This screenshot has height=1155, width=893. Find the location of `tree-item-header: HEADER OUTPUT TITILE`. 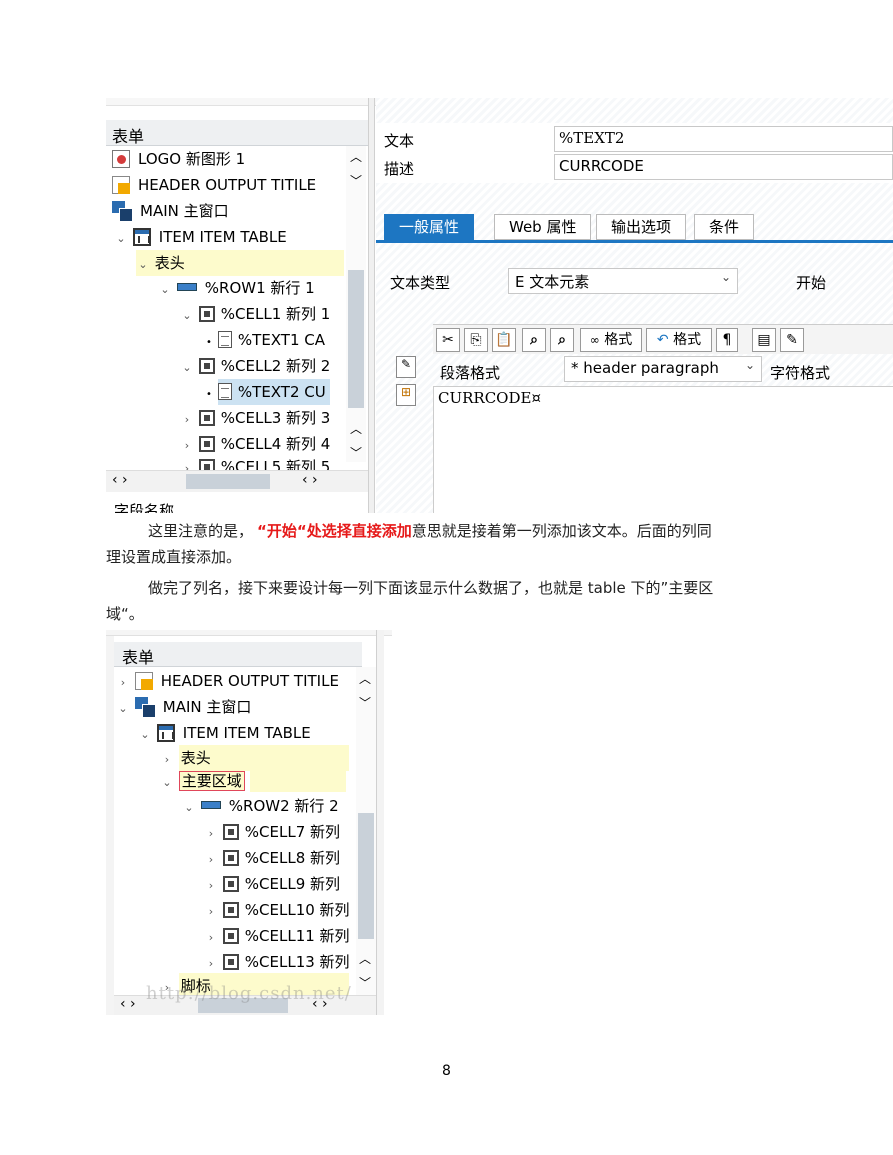

tree-item-header: HEADER OUTPUT TITILE is located at coordinates (214, 185).